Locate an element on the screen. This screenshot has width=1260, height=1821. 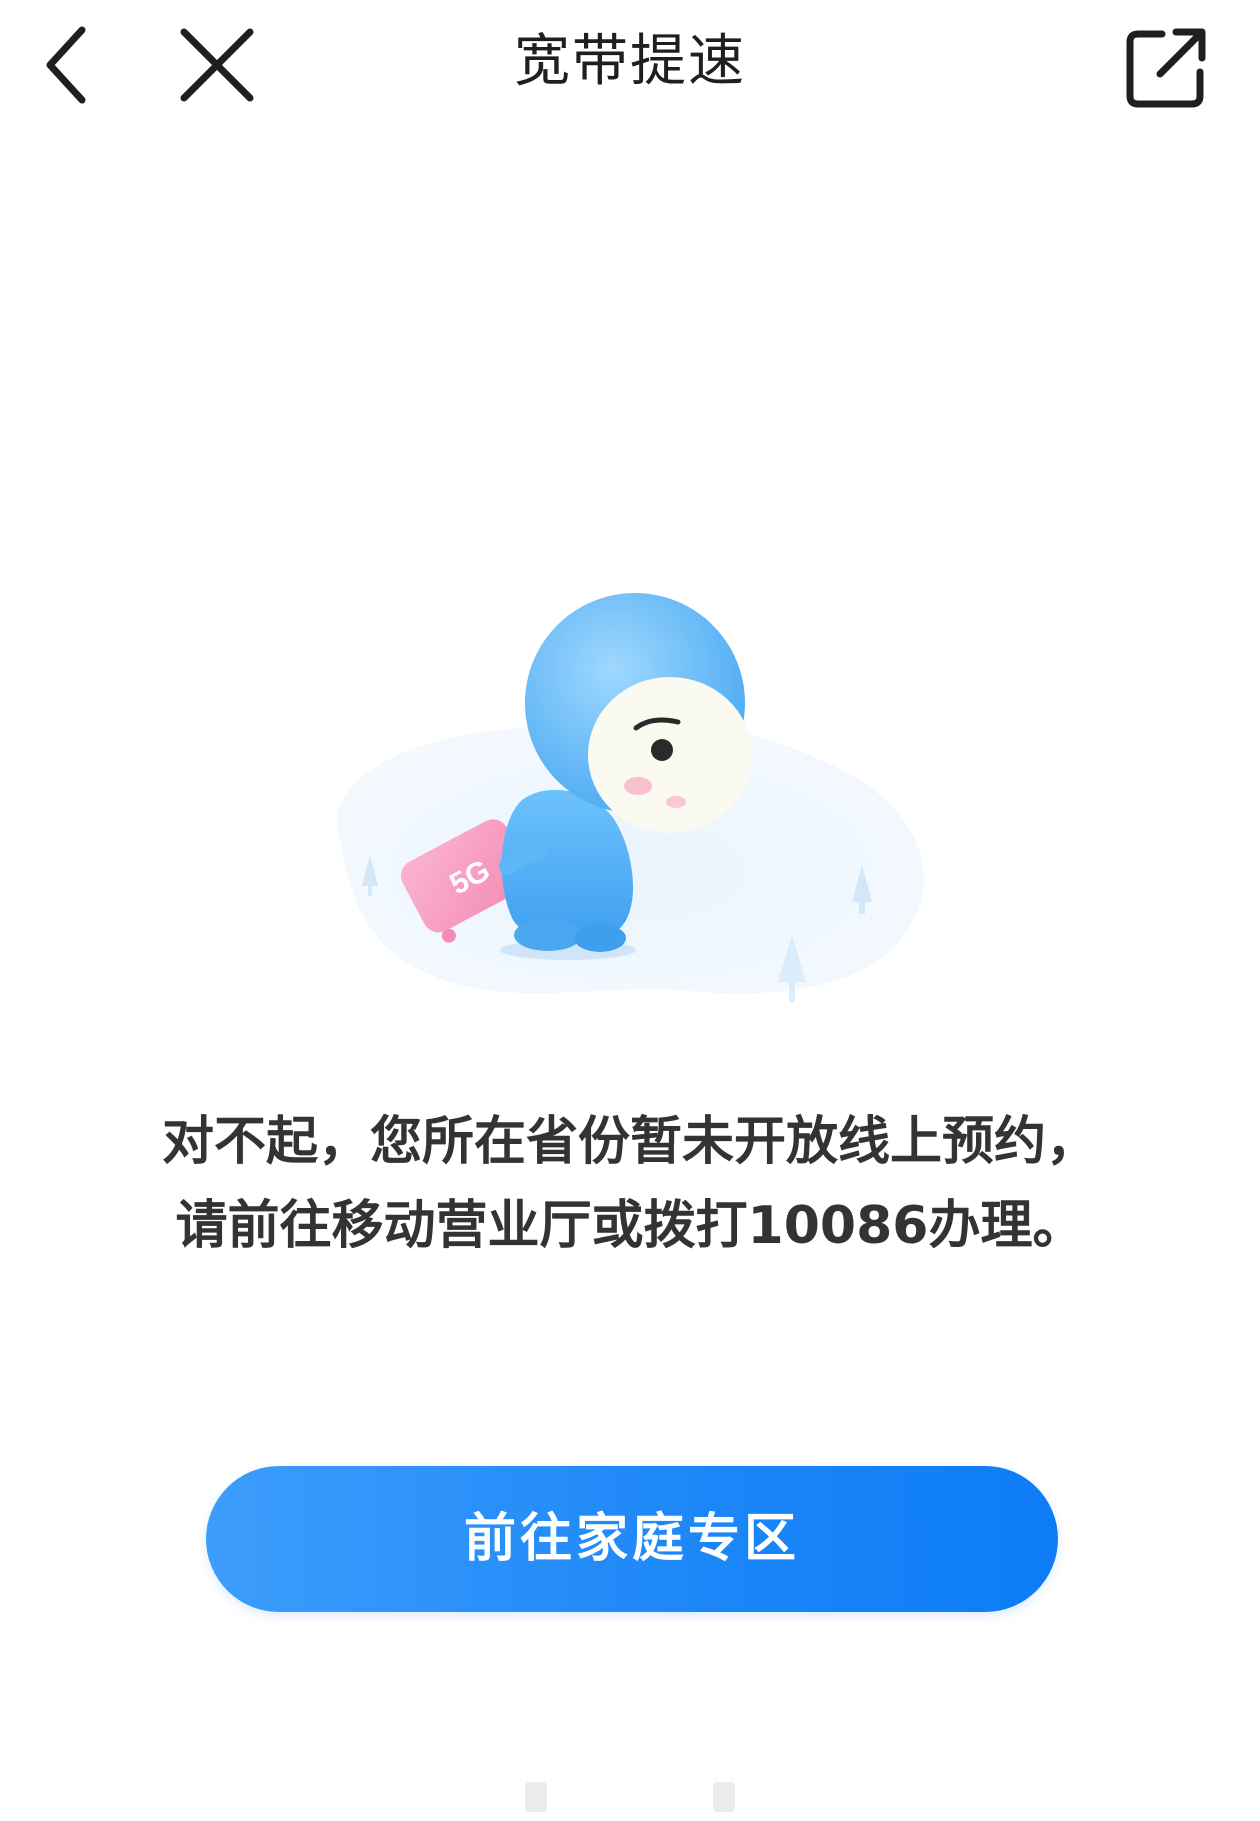
error-message-line-2: 请前往移动营业厅或拨打10086办理。 is located at coordinates (630, 1226).